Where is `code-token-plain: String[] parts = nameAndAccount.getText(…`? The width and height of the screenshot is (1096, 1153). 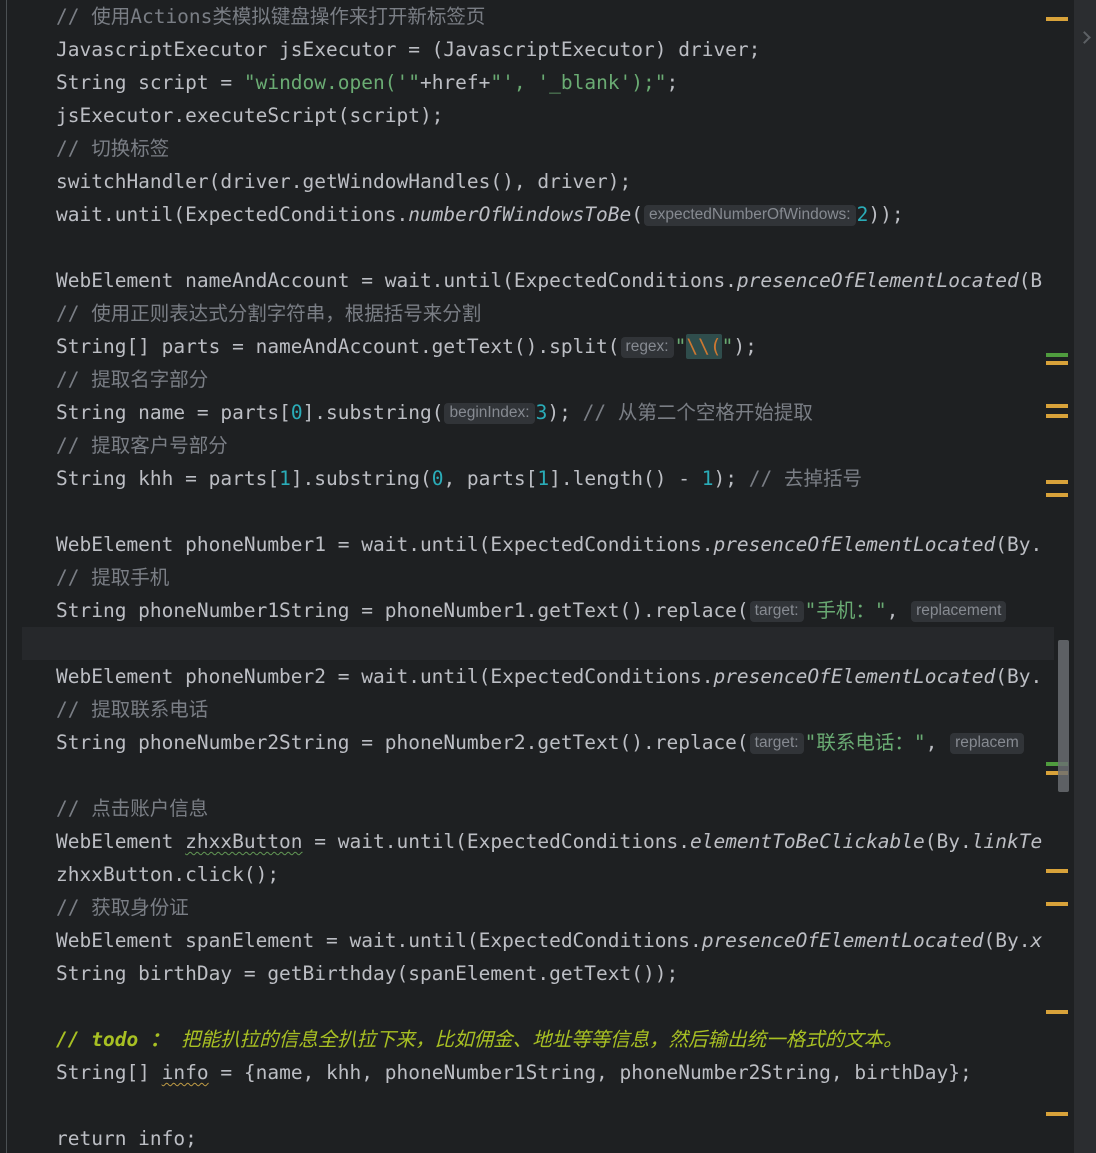 code-token-plain: String[] parts = nameAndAccount.getText(… is located at coordinates (338, 346).